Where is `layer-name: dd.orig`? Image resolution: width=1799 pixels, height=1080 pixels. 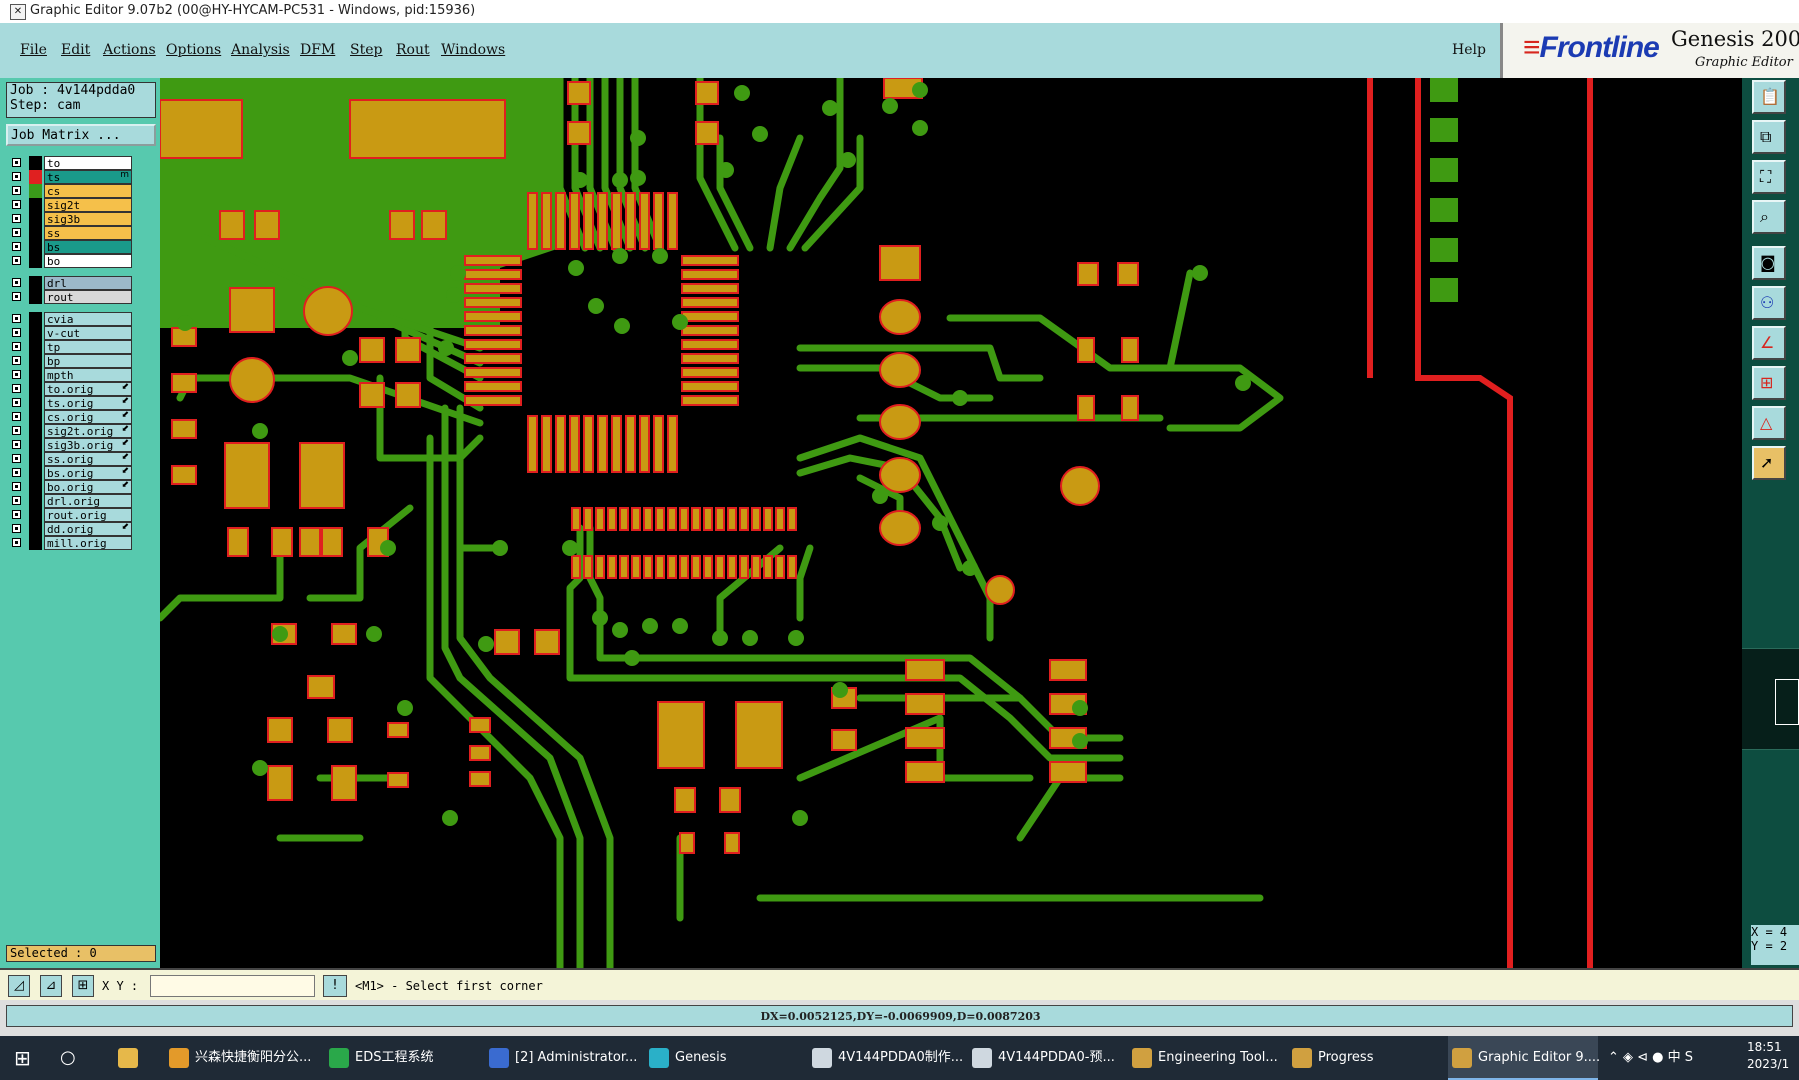
layer-name: dd.orig is located at coordinates (88, 529).